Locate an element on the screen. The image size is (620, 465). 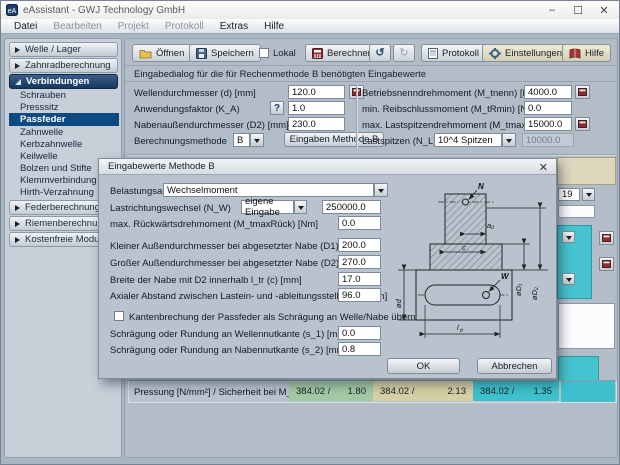
lastspitzen-select: 10^4 Spitzen is located at coordinates (468, 140).